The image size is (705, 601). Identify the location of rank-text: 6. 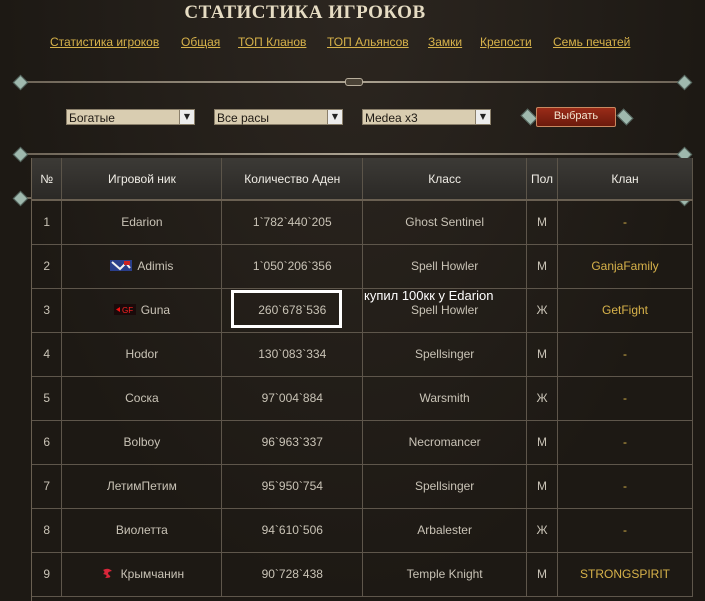
(47, 442).